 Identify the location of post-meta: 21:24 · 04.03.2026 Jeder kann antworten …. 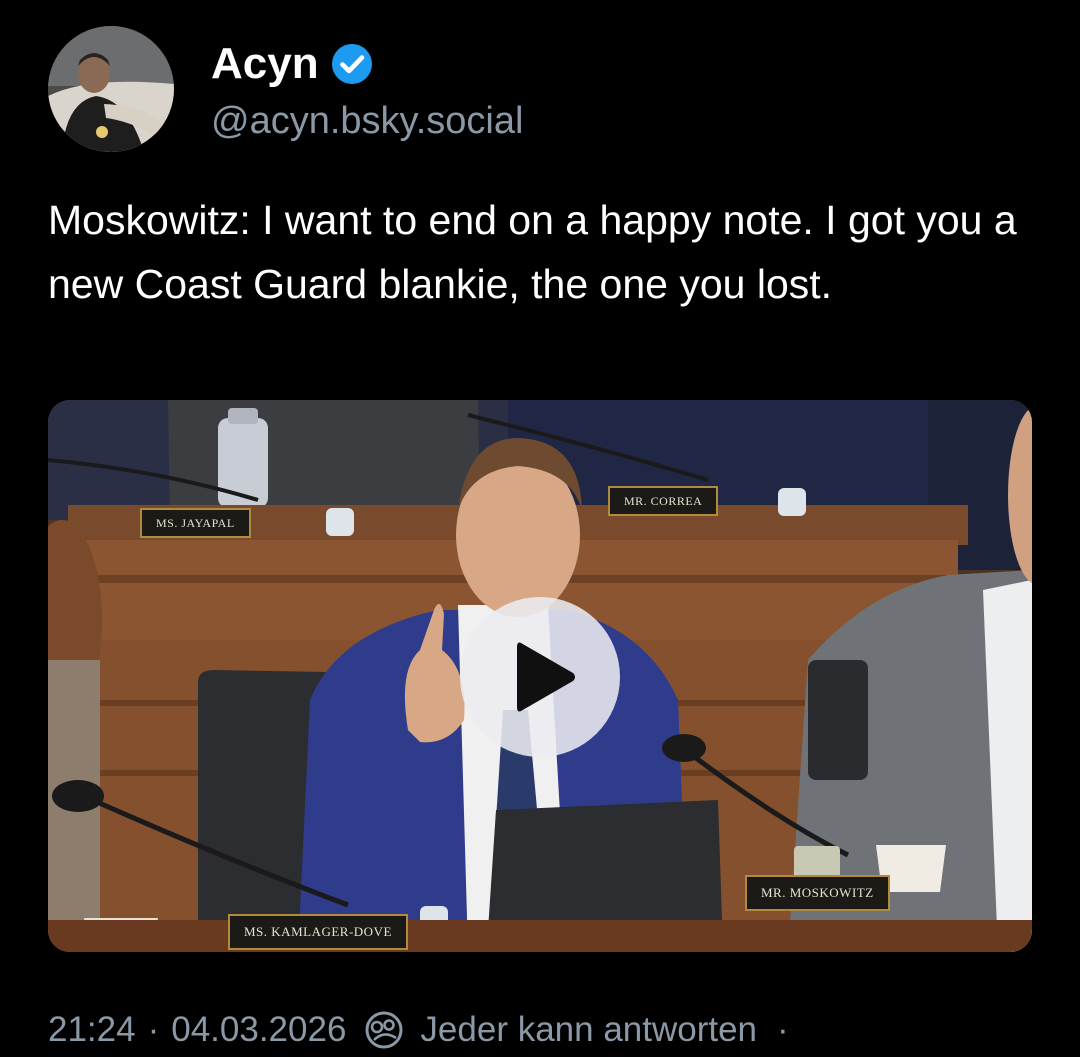
(418, 1030).